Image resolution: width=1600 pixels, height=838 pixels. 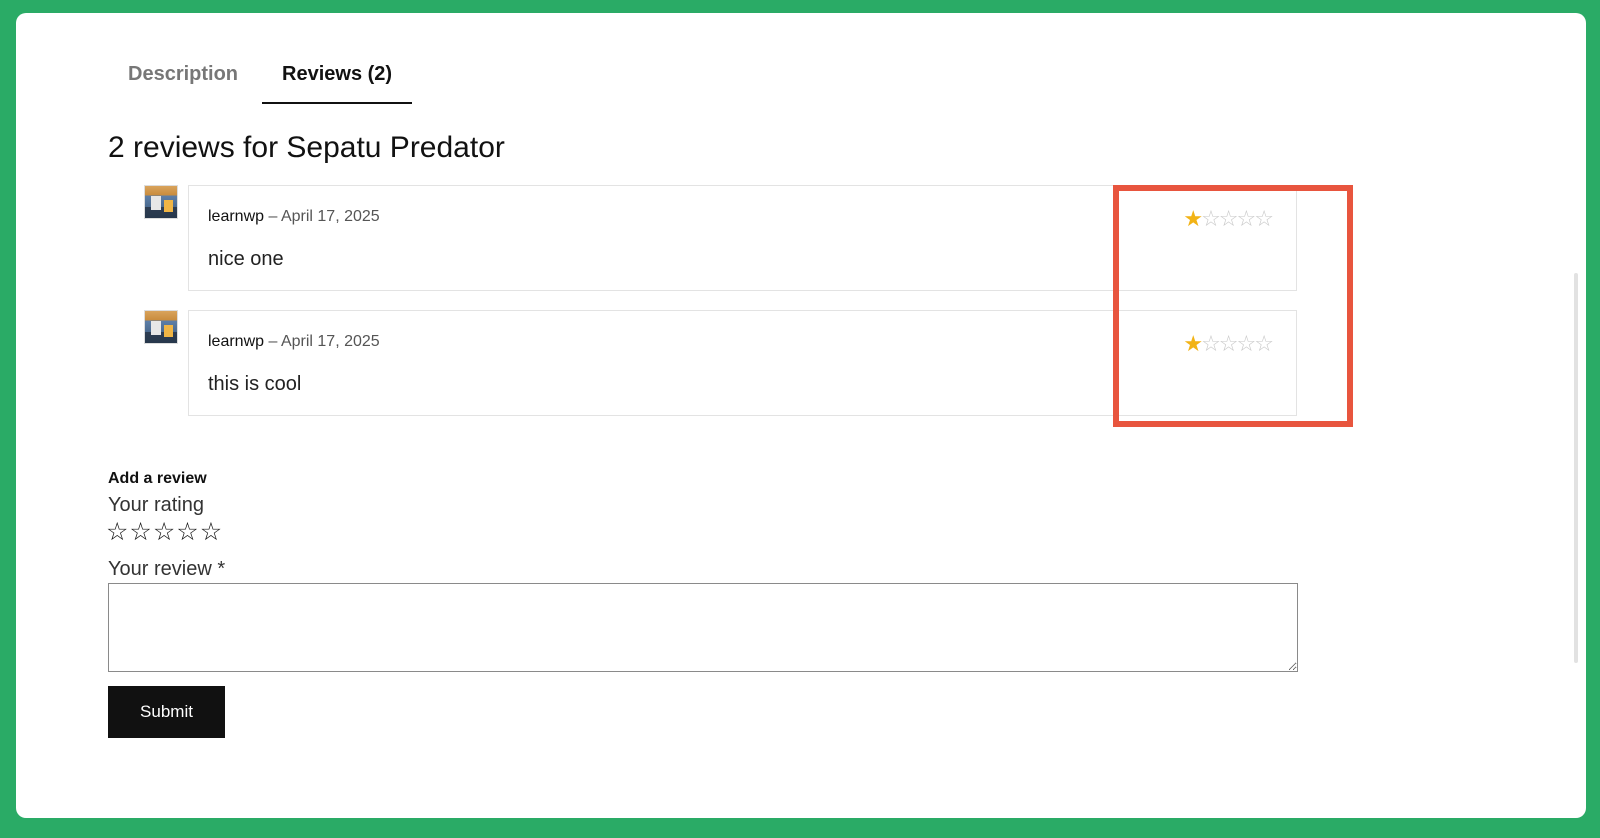 What do you see at coordinates (1233, 306) in the screenshot?
I see `highlight-box` at bounding box center [1233, 306].